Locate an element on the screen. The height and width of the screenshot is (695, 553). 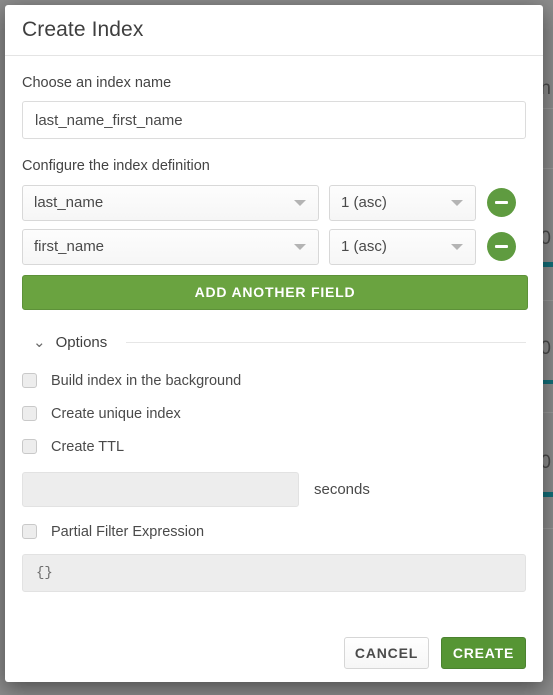
modal-footer: CANCEL CREATE is located at coordinates (435, 653).